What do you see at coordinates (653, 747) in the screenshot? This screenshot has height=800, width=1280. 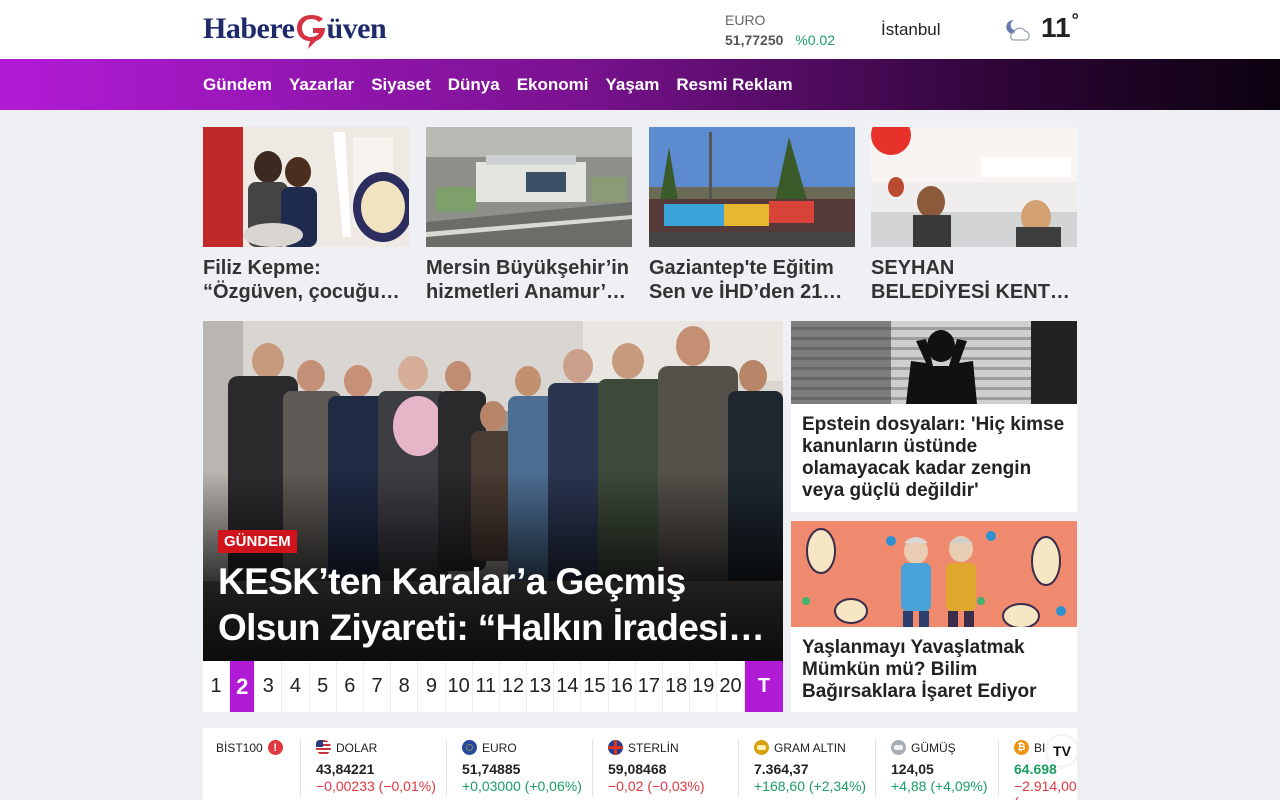 I see `ticker-name: STERLİN` at bounding box center [653, 747].